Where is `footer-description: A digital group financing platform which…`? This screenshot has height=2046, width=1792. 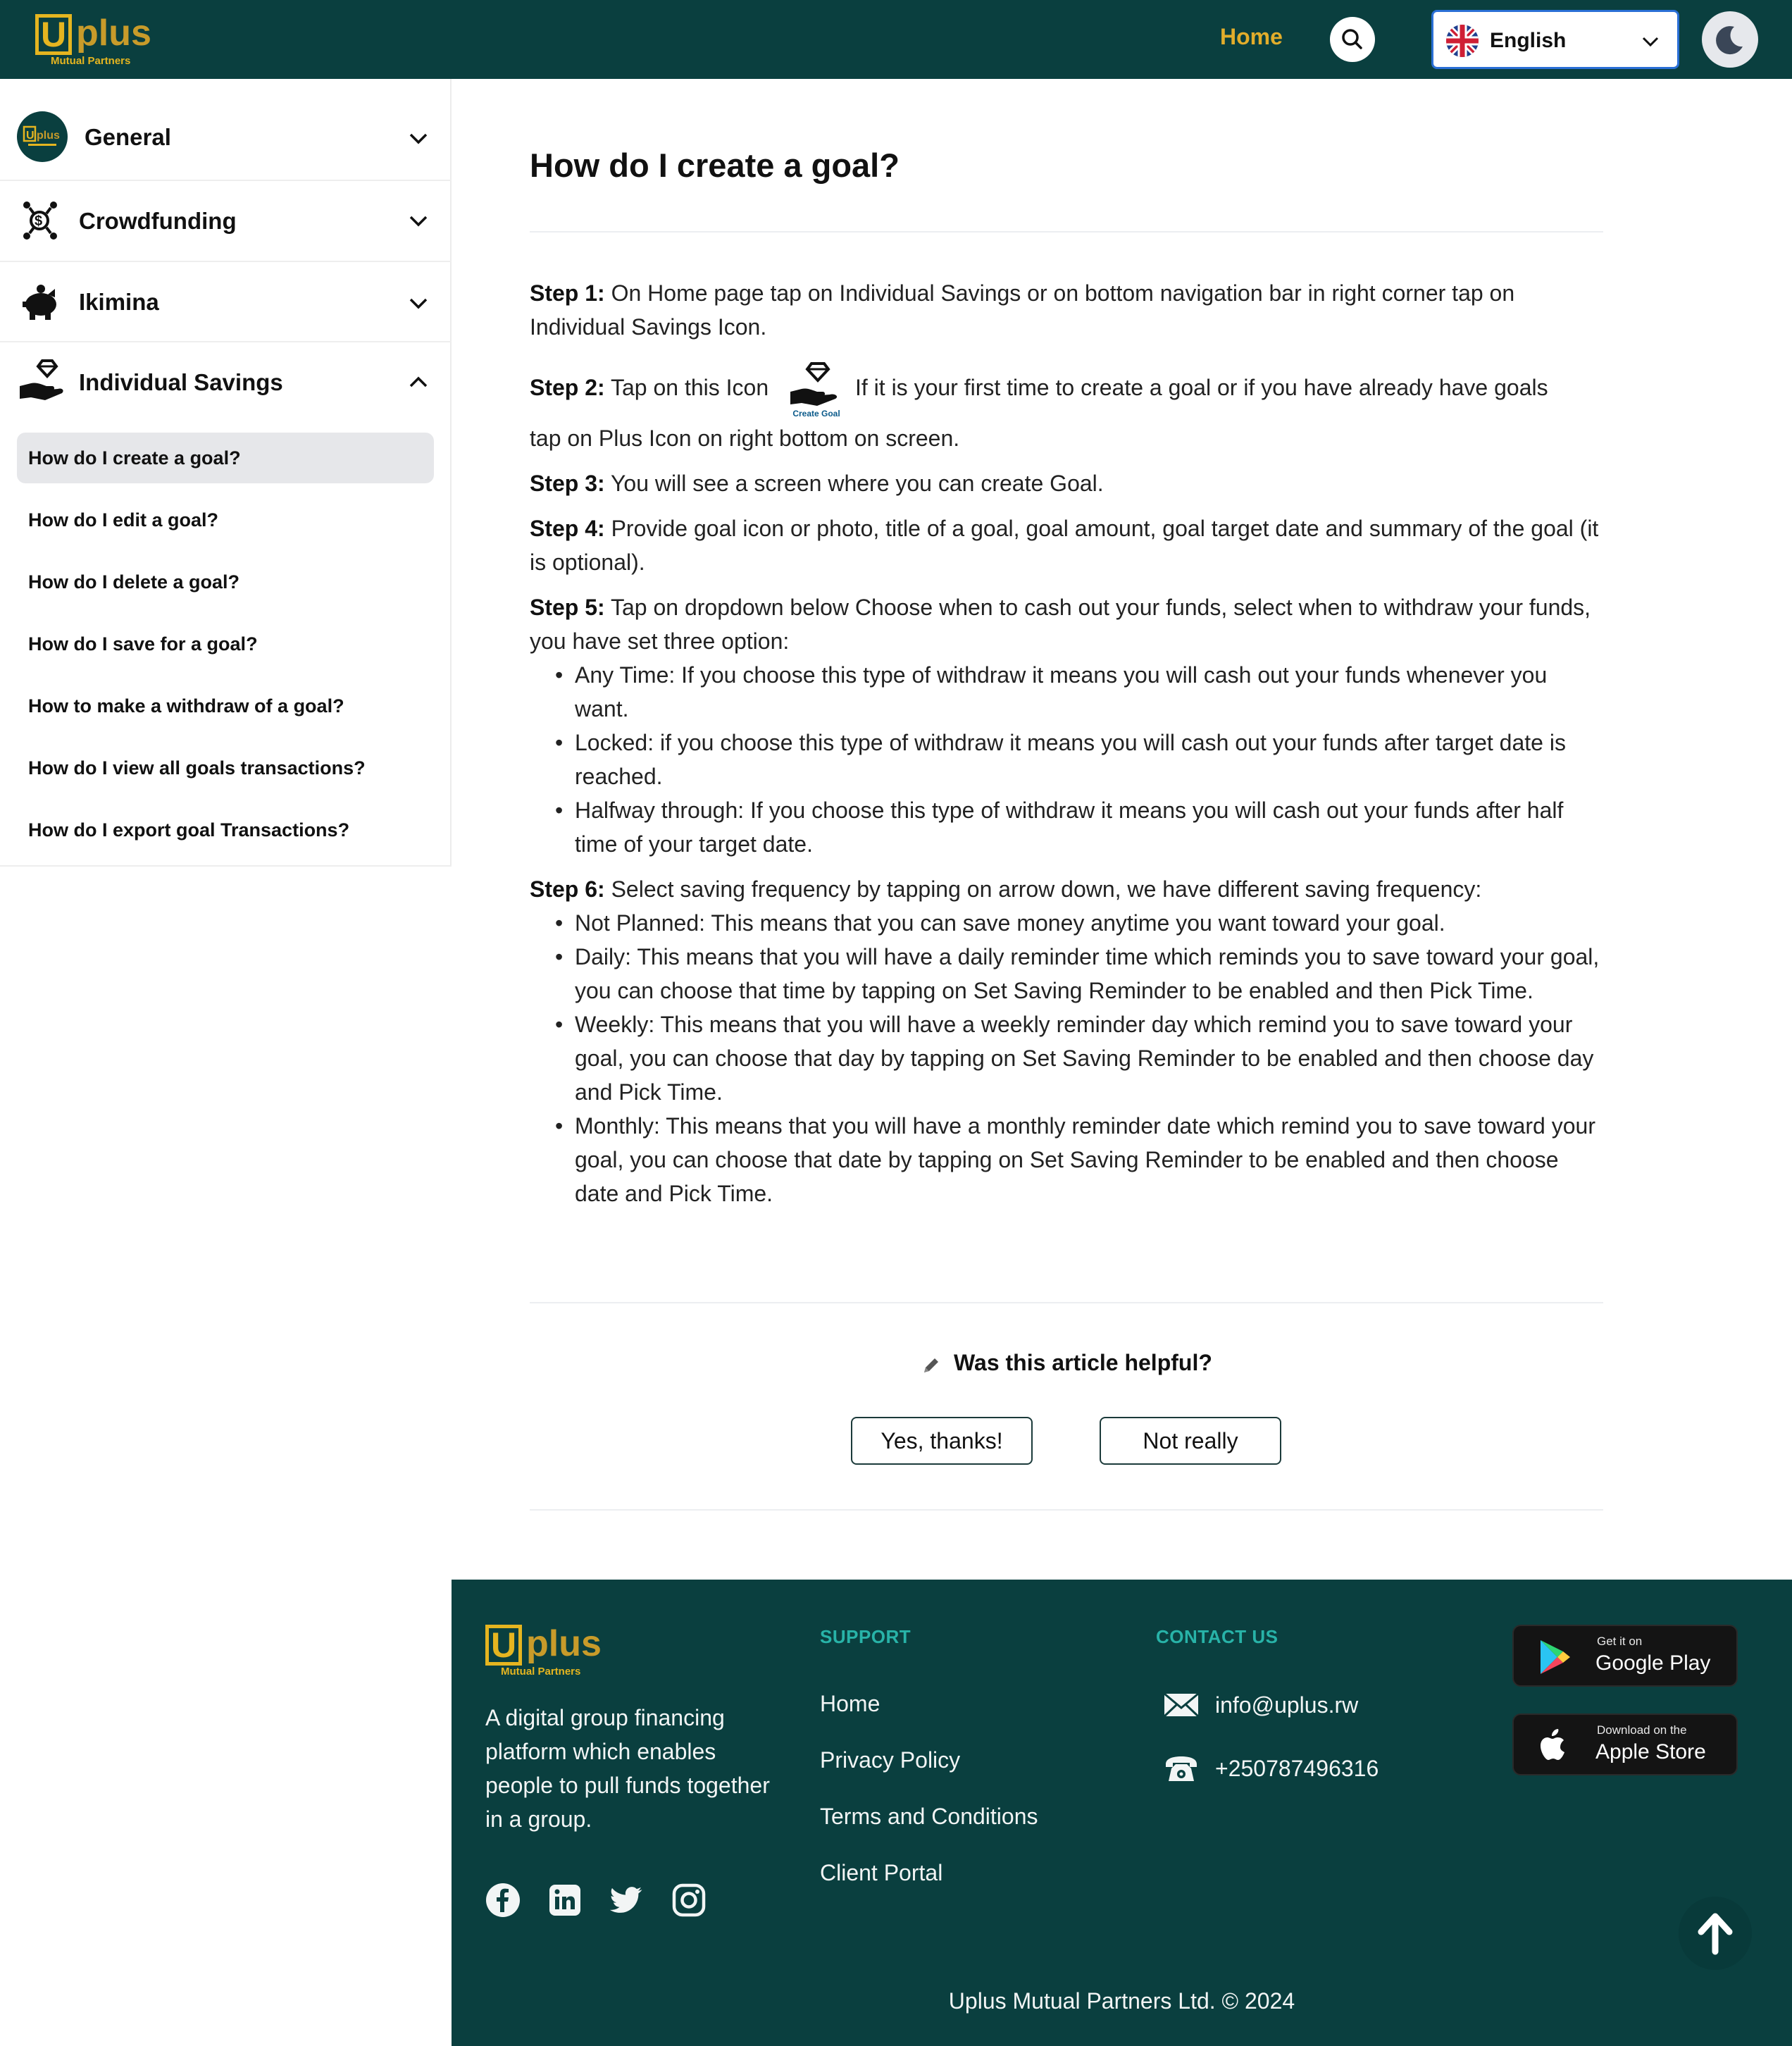
footer-description: A digital group financing platform which… is located at coordinates (627, 1769).